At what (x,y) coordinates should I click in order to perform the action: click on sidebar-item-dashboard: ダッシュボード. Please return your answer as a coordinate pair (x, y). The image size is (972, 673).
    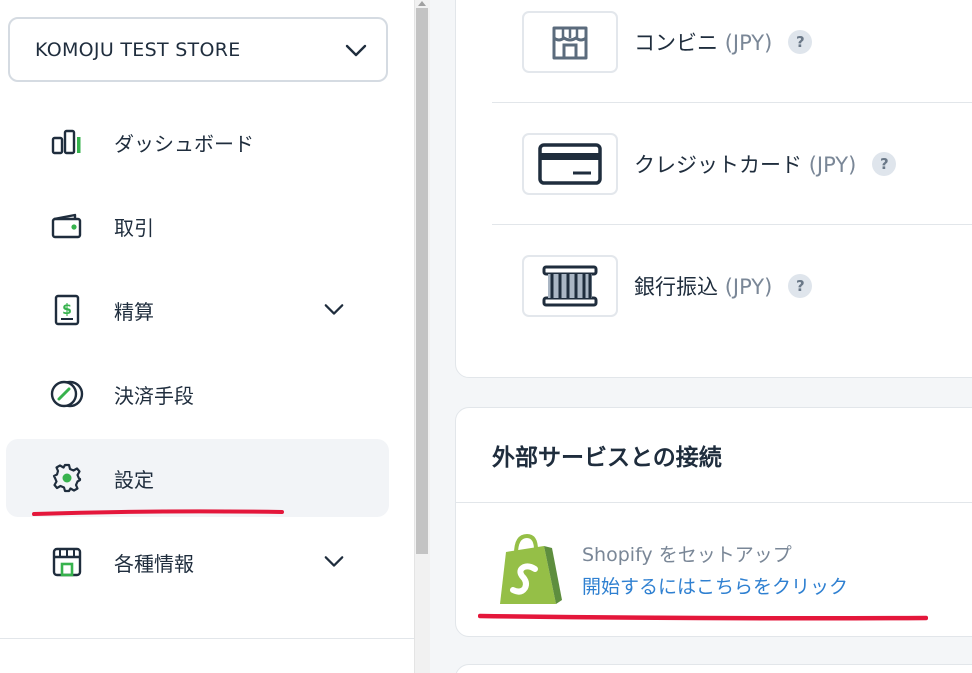
    Looking at the image, I should click on (197, 142).